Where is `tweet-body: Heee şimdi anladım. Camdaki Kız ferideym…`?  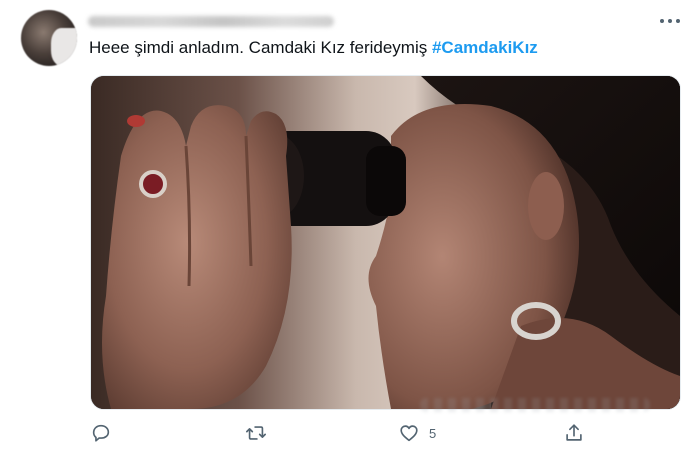 tweet-body: Heee şimdi anladım. Camdaki Kız ferideym… is located at coordinates (260, 47).